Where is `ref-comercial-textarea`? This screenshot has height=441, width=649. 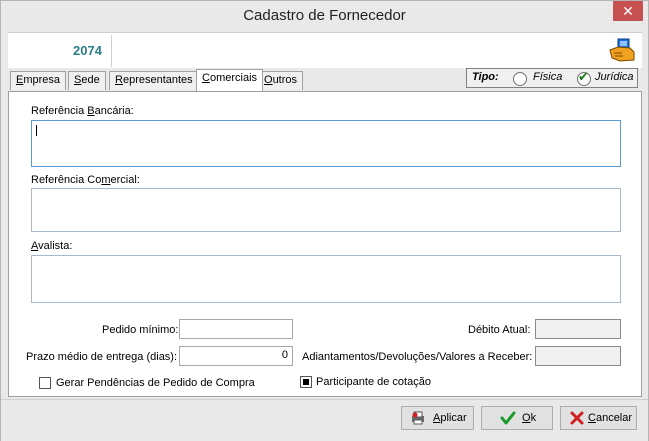 ref-comercial-textarea is located at coordinates (326, 210).